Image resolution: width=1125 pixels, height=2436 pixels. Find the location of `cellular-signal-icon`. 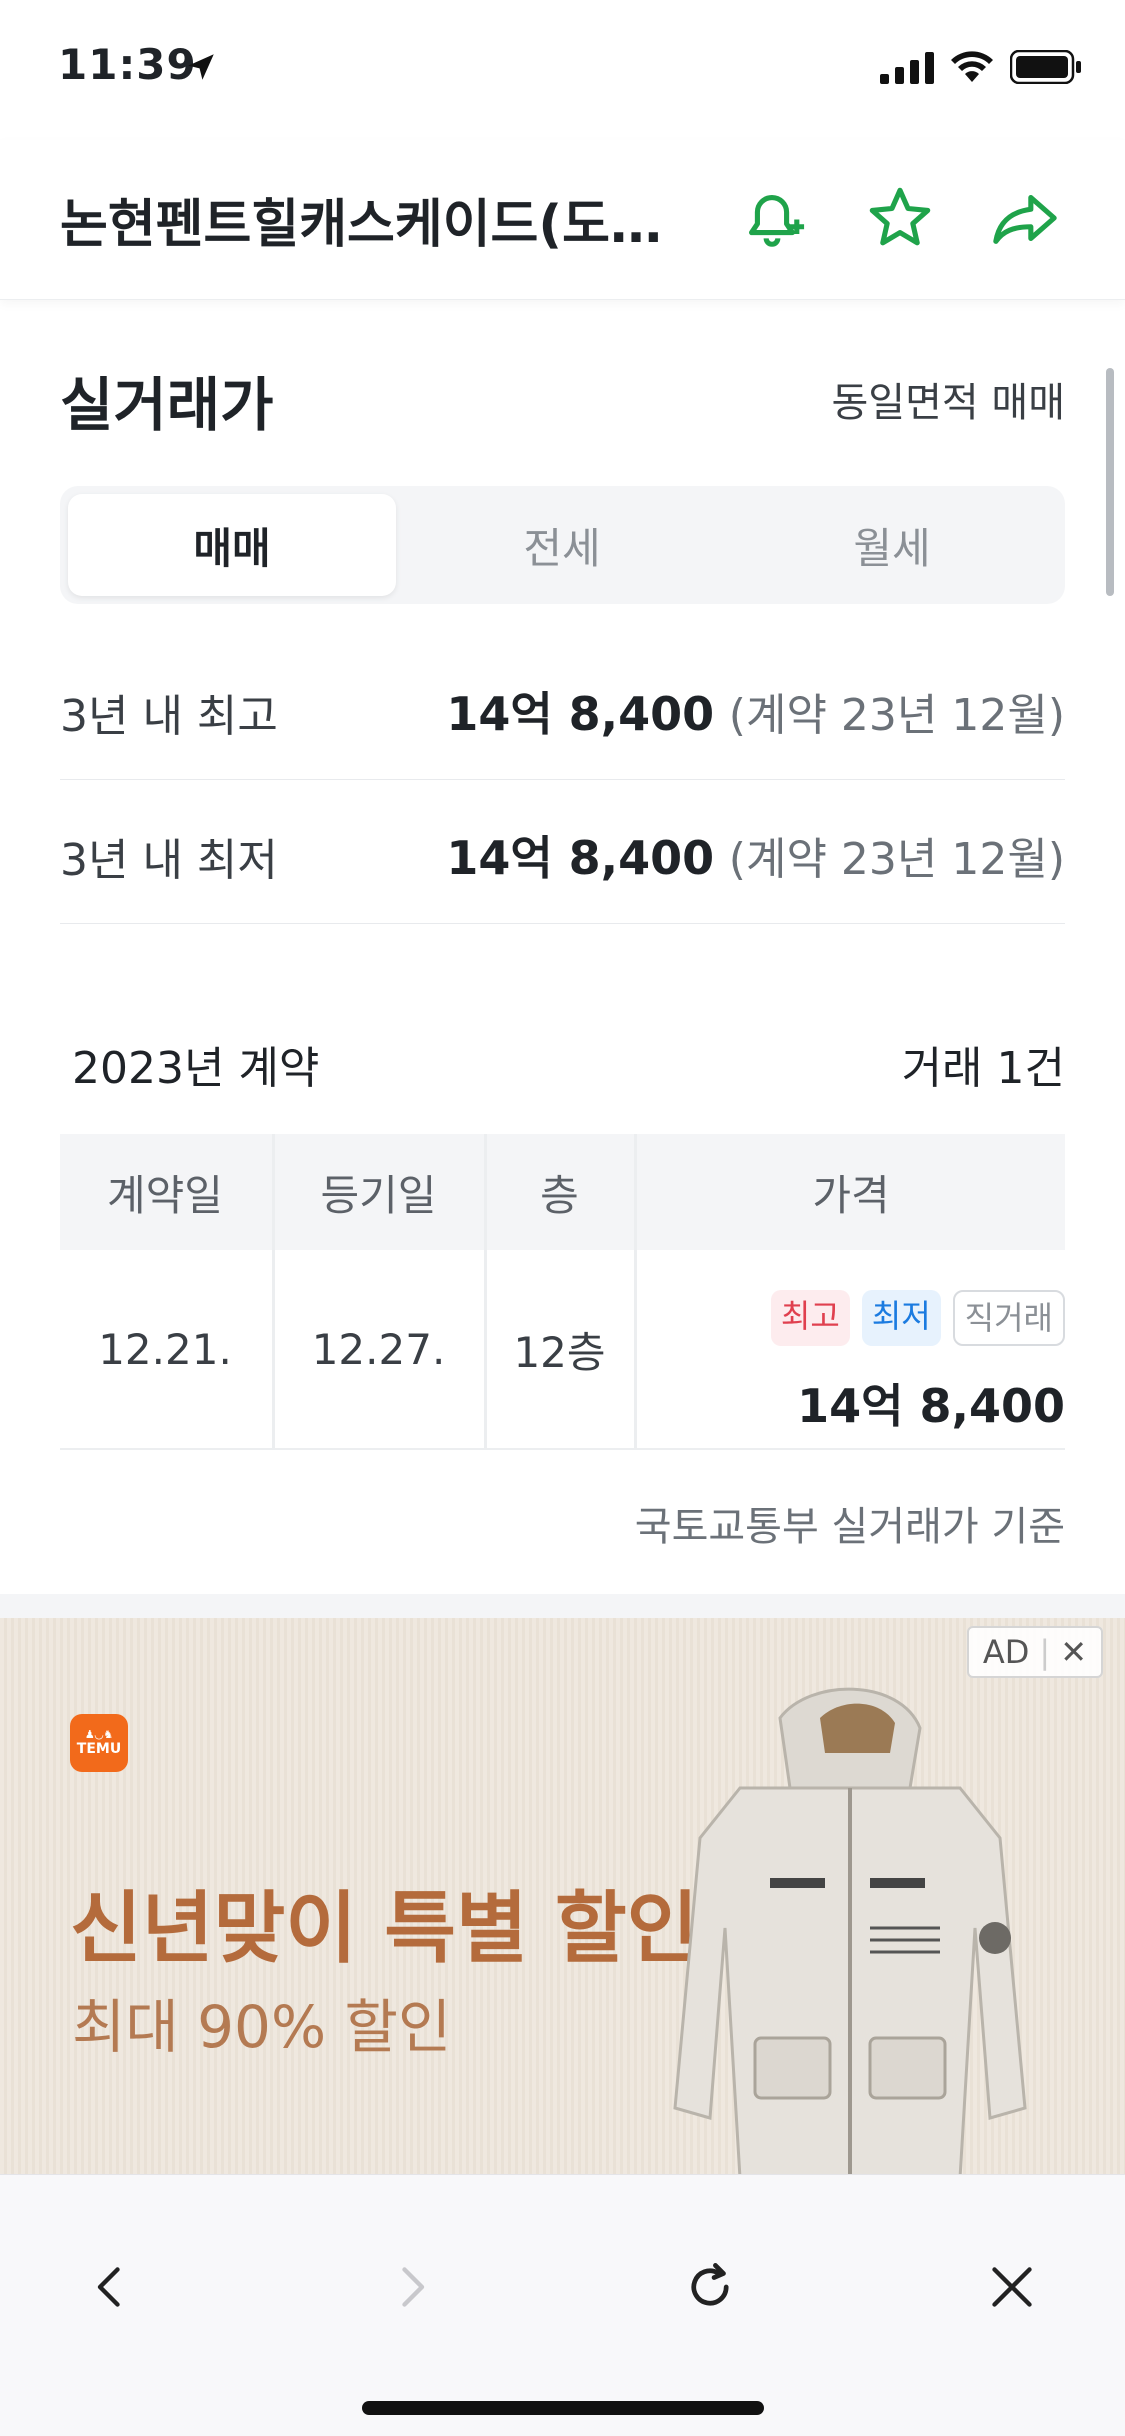

cellular-signal-icon is located at coordinates (907, 68).